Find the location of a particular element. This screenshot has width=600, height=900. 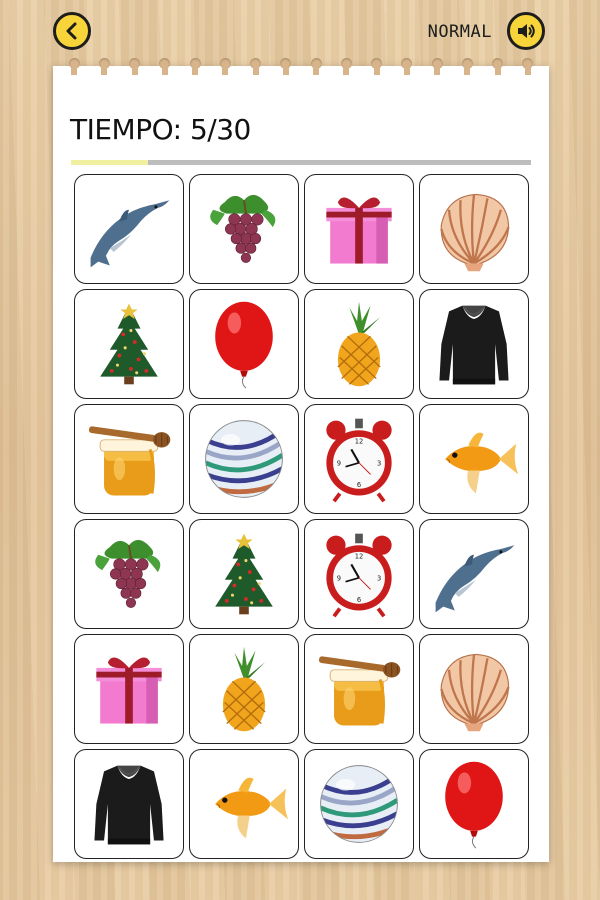

back-button is located at coordinates (72, 31).